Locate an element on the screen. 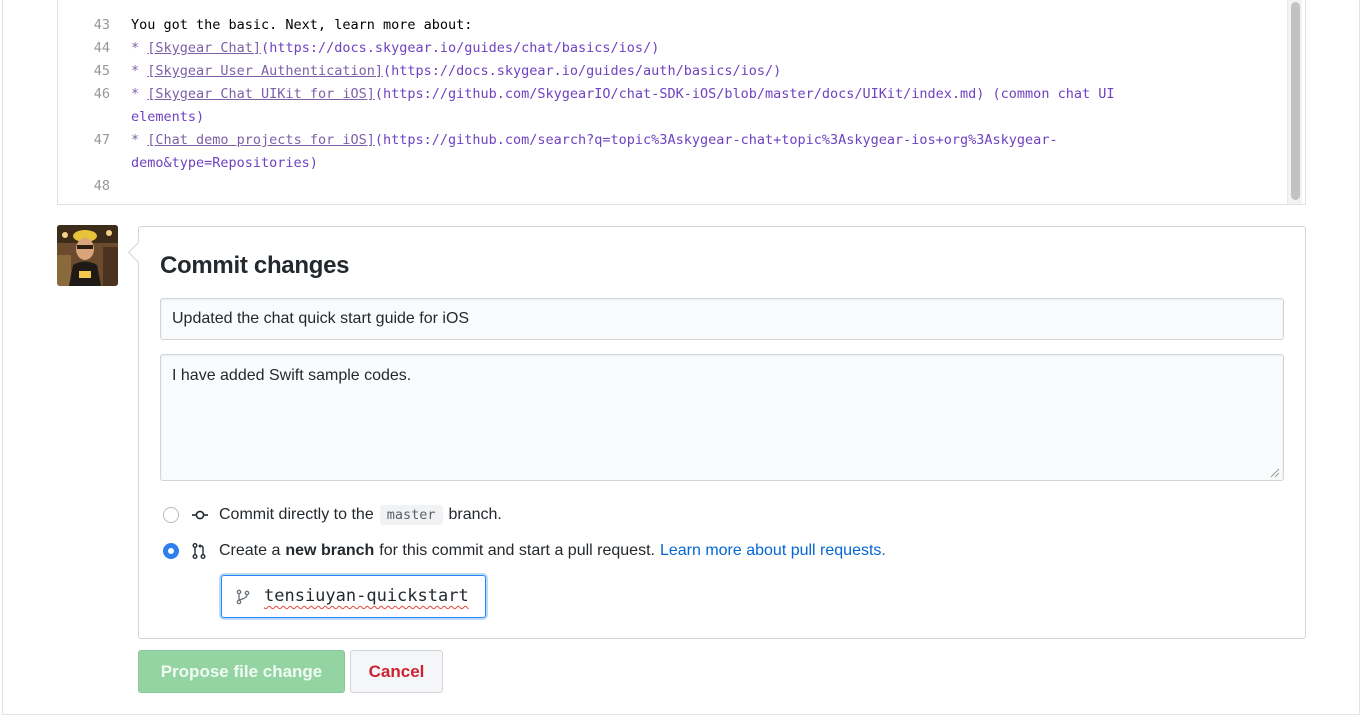 This screenshot has height=718, width=1364. commit-direct-option: Commit directly to the master branch. is located at coordinates (332, 515).